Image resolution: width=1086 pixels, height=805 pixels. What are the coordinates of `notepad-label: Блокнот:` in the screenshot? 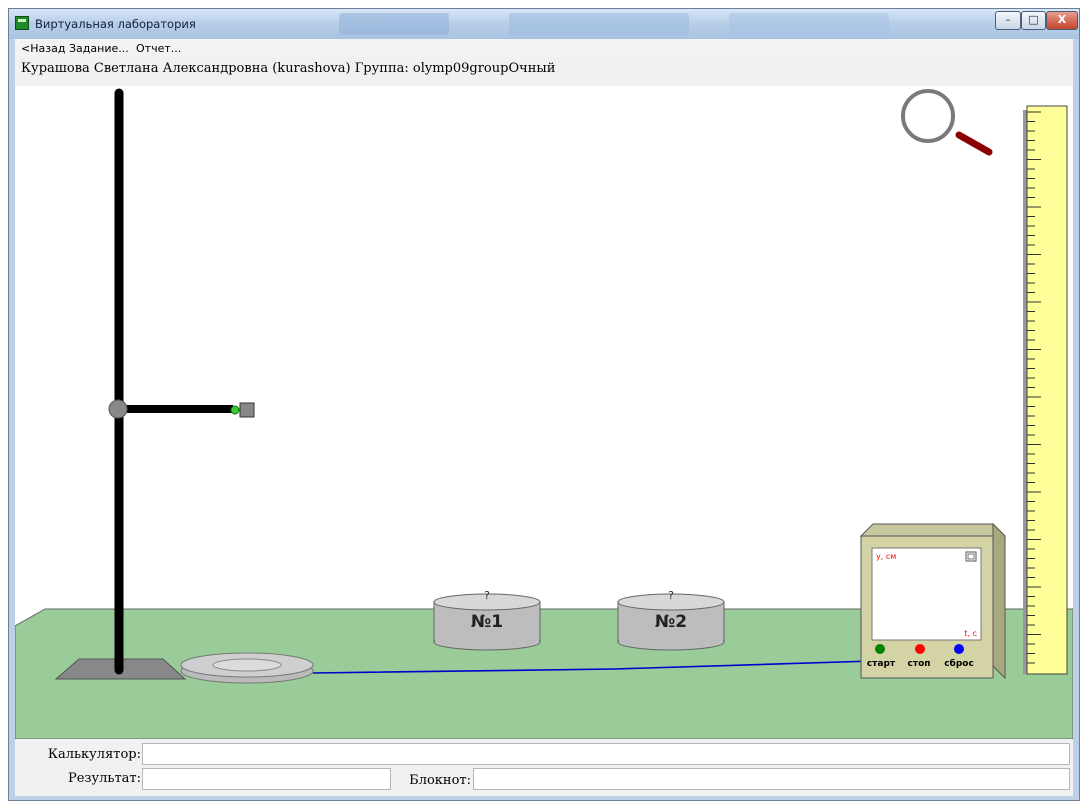 It's located at (440, 780).